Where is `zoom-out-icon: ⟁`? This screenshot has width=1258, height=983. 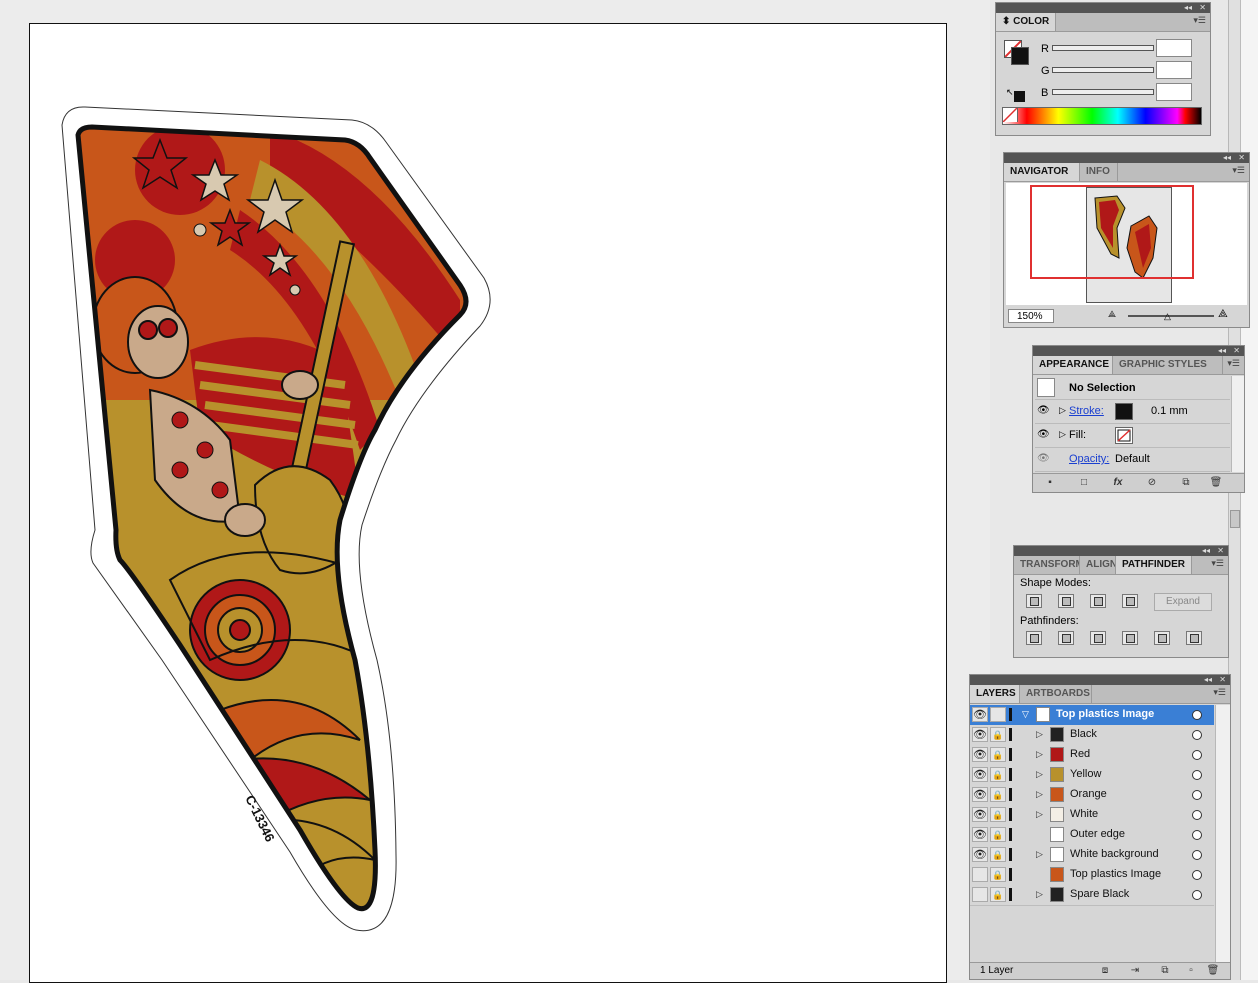
zoom-out-icon: ⟁ is located at coordinates (1112, 314).